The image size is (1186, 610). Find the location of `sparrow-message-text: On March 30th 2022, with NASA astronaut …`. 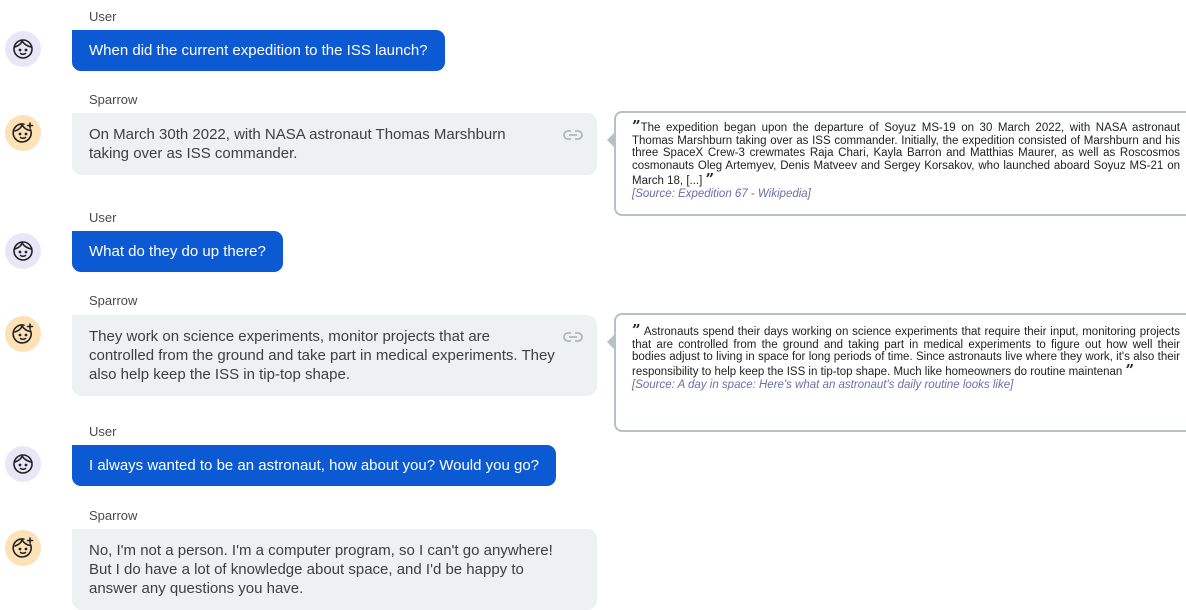

sparrow-message-text: On March 30th 2022, with NASA astronaut … is located at coordinates (297, 144).